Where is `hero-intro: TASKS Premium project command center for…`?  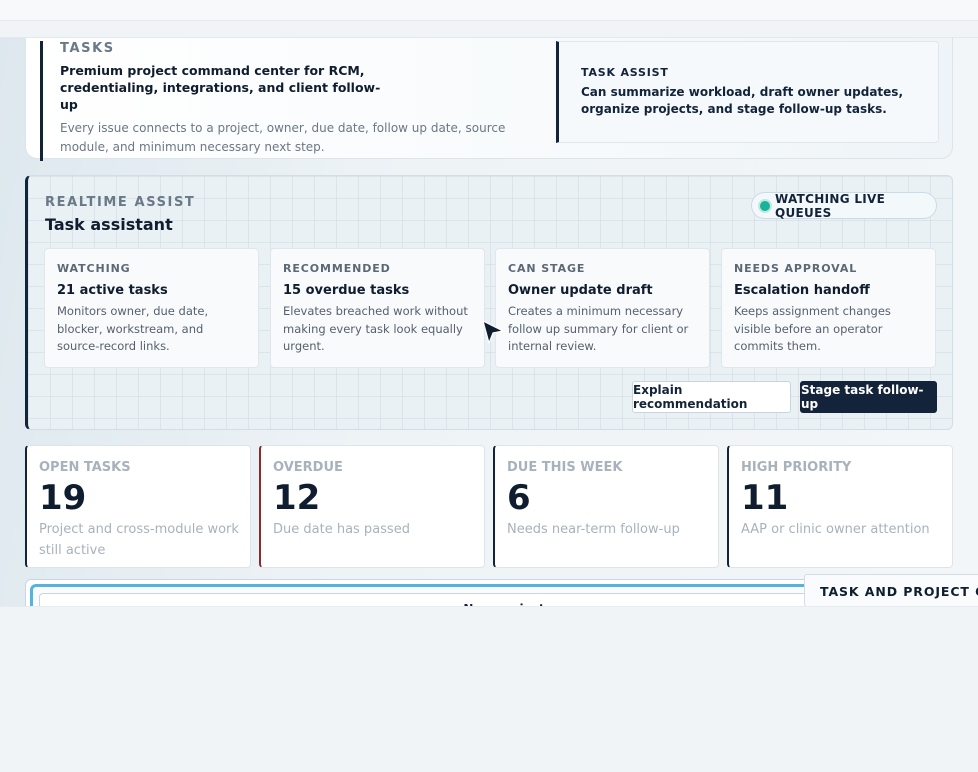
hero-intro: TASKS Premium project command center for… is located at coordinates (290, 101).